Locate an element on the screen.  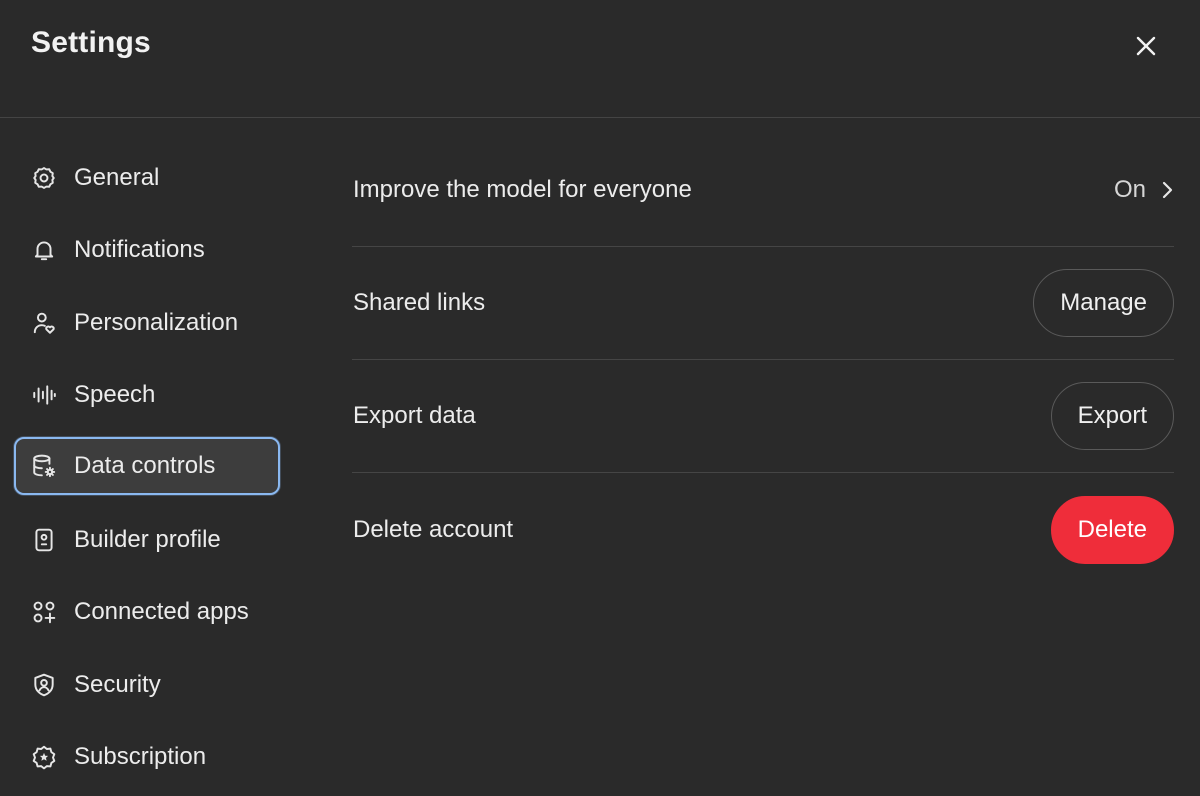
sidebar-item-label: Security is located at coordinates (117, 684).